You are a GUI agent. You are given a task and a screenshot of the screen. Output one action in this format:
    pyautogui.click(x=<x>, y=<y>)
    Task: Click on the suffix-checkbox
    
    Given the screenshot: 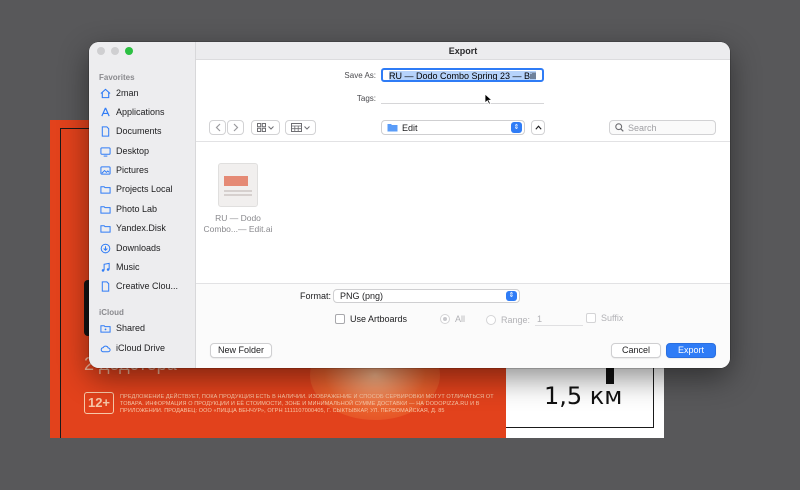 What is the action you would take?
    pyautogui.click(x=591, y=318)
    